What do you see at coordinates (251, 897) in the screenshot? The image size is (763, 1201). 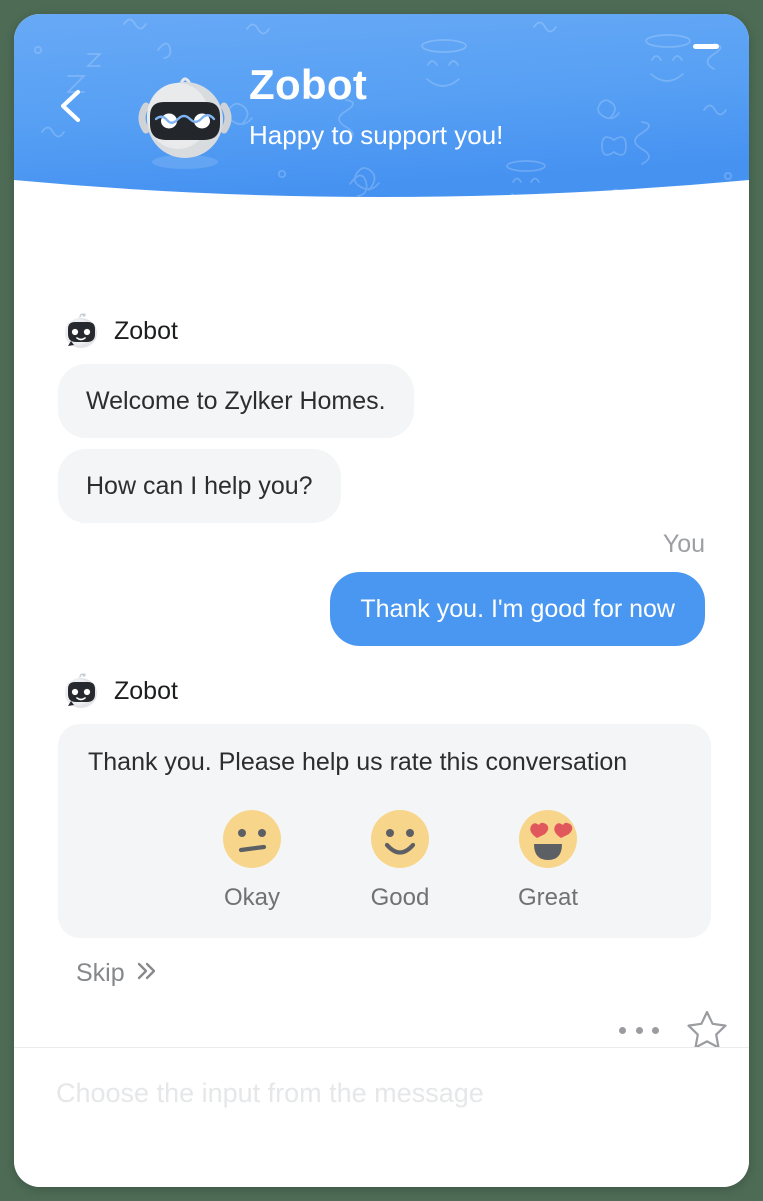 I see `rating-option-label: Okay` at bounding box center [251, 897].